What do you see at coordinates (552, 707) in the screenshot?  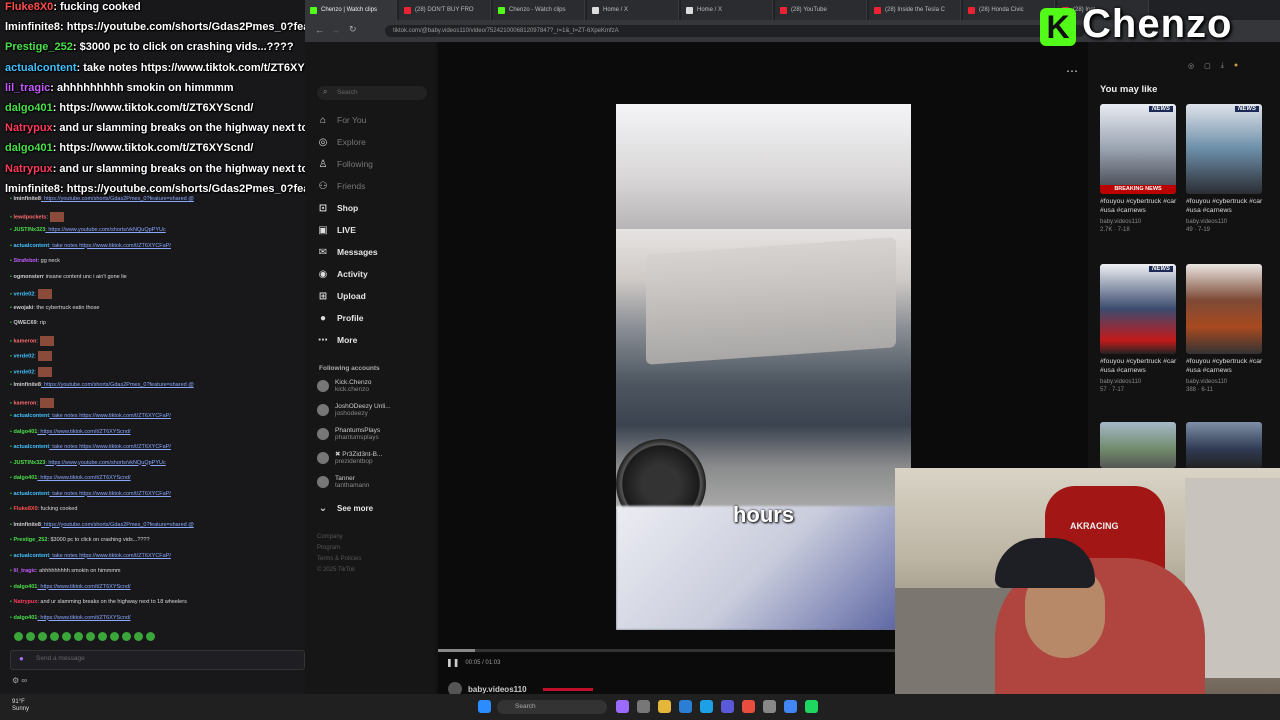 I see `taskbar-search: Search` at bounding box center [552, 707].